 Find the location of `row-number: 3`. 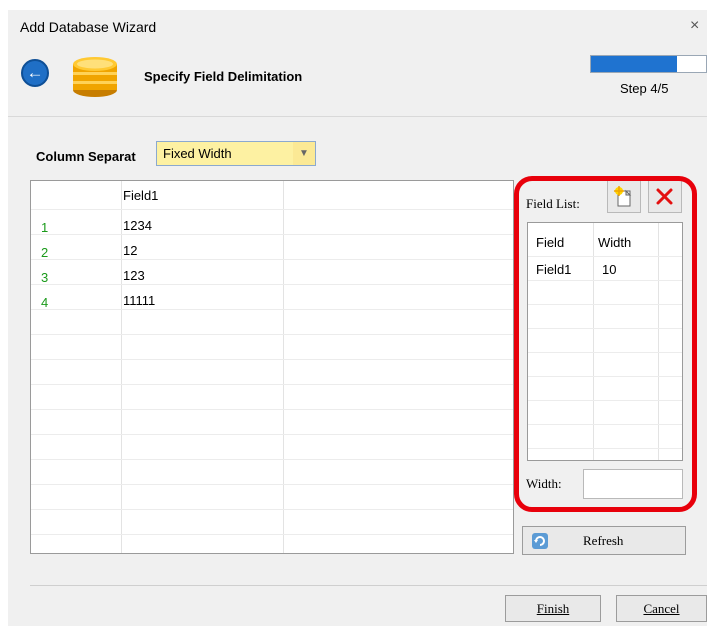

row-number: 3 is located at coordinates (45, 277).